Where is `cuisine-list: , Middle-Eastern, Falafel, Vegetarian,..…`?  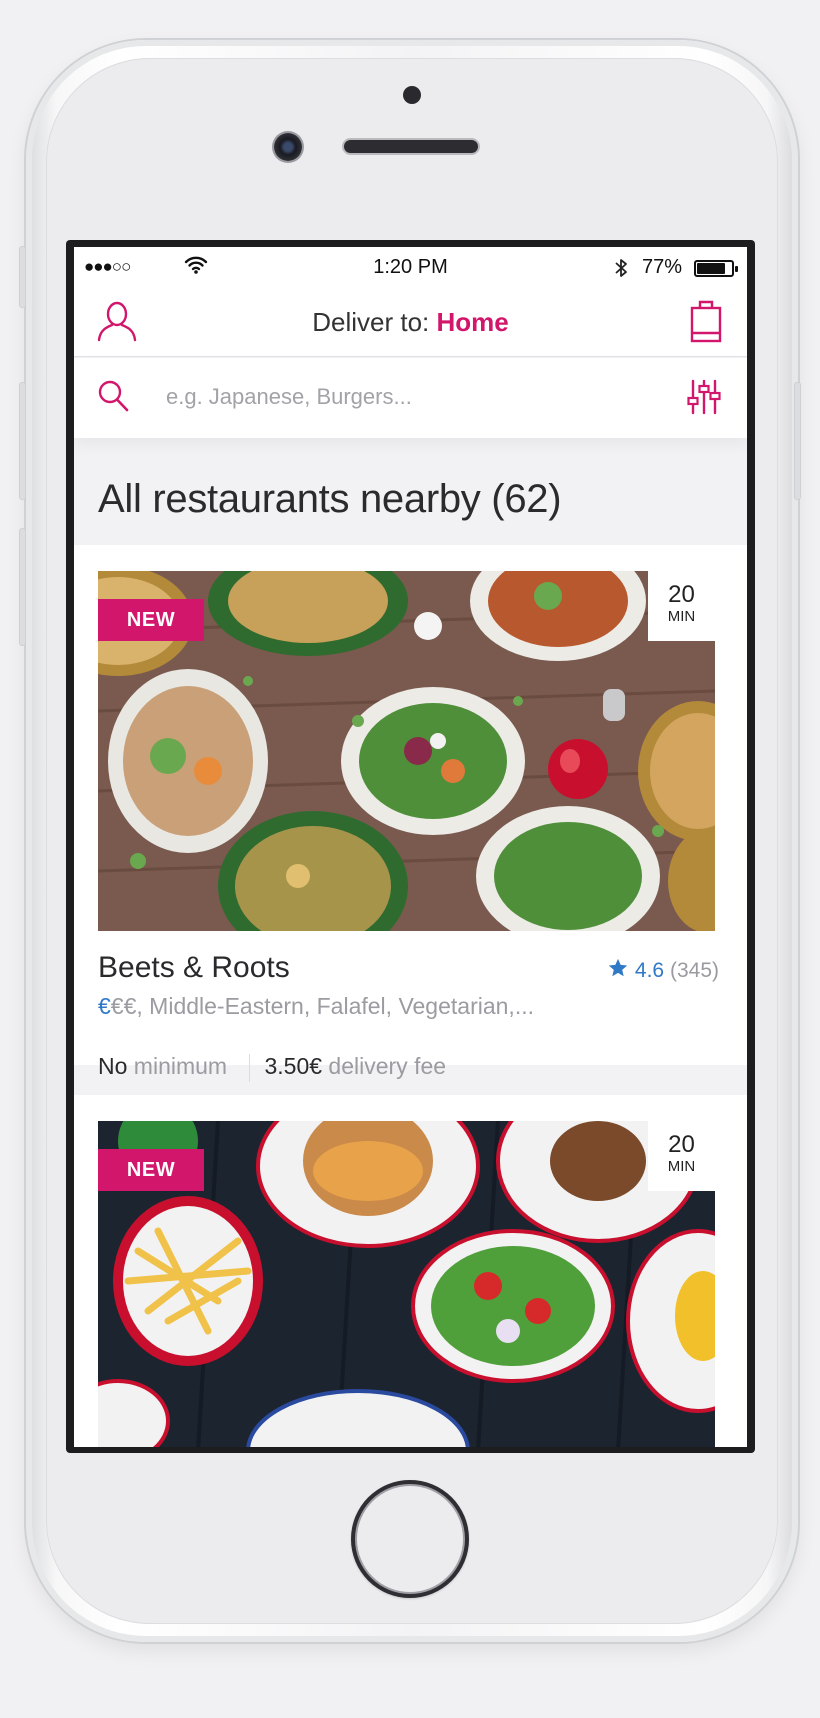 cuisine-list: , Middle-Eastern, Falafel, Vegetarian,..… is located at coordinates (335, 1006).